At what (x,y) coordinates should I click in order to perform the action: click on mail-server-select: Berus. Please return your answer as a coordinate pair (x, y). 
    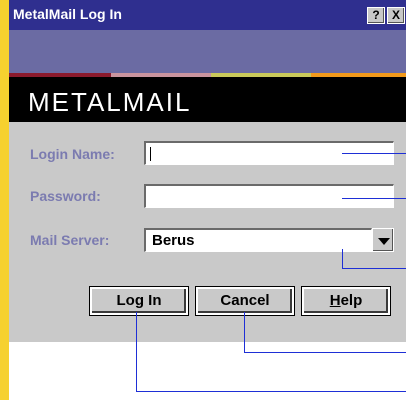
    Looking at the image, I should click on (258, 240).